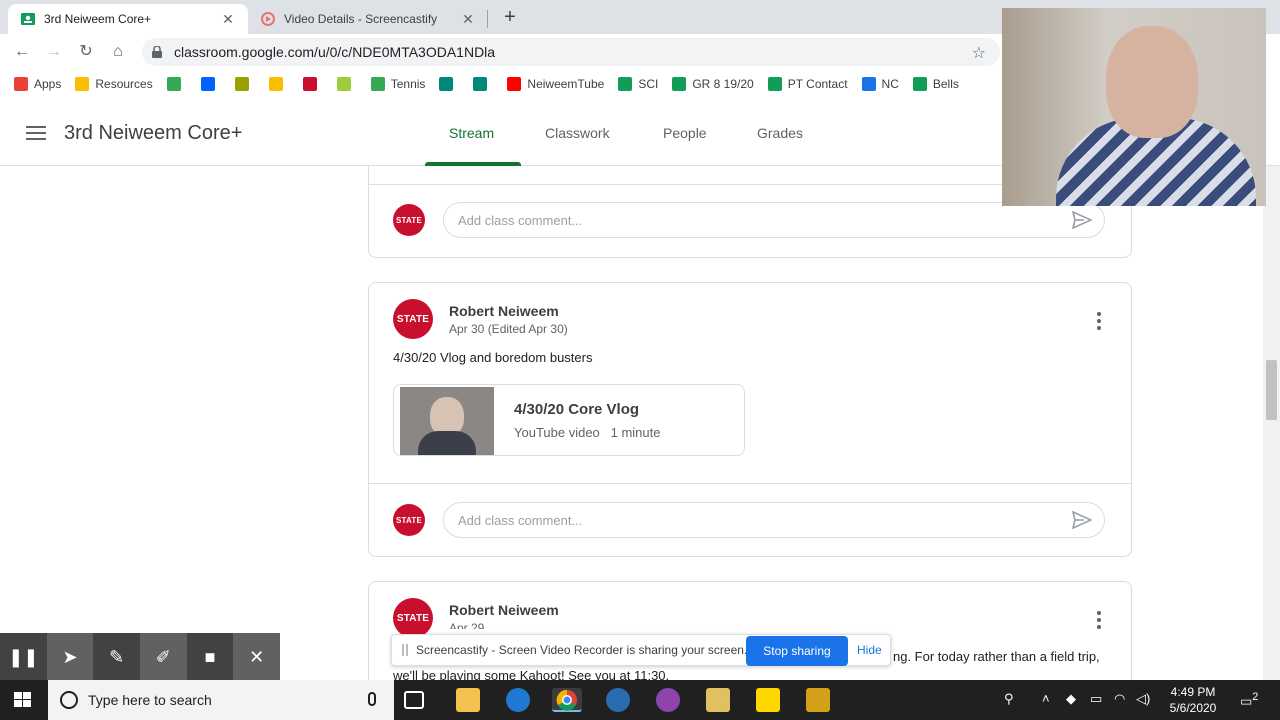 The width and height of the screenshot is (1280, 720). Describe the element at coordinates (54, 52) in the screenshot. I see `forward-icon: →` at that location.